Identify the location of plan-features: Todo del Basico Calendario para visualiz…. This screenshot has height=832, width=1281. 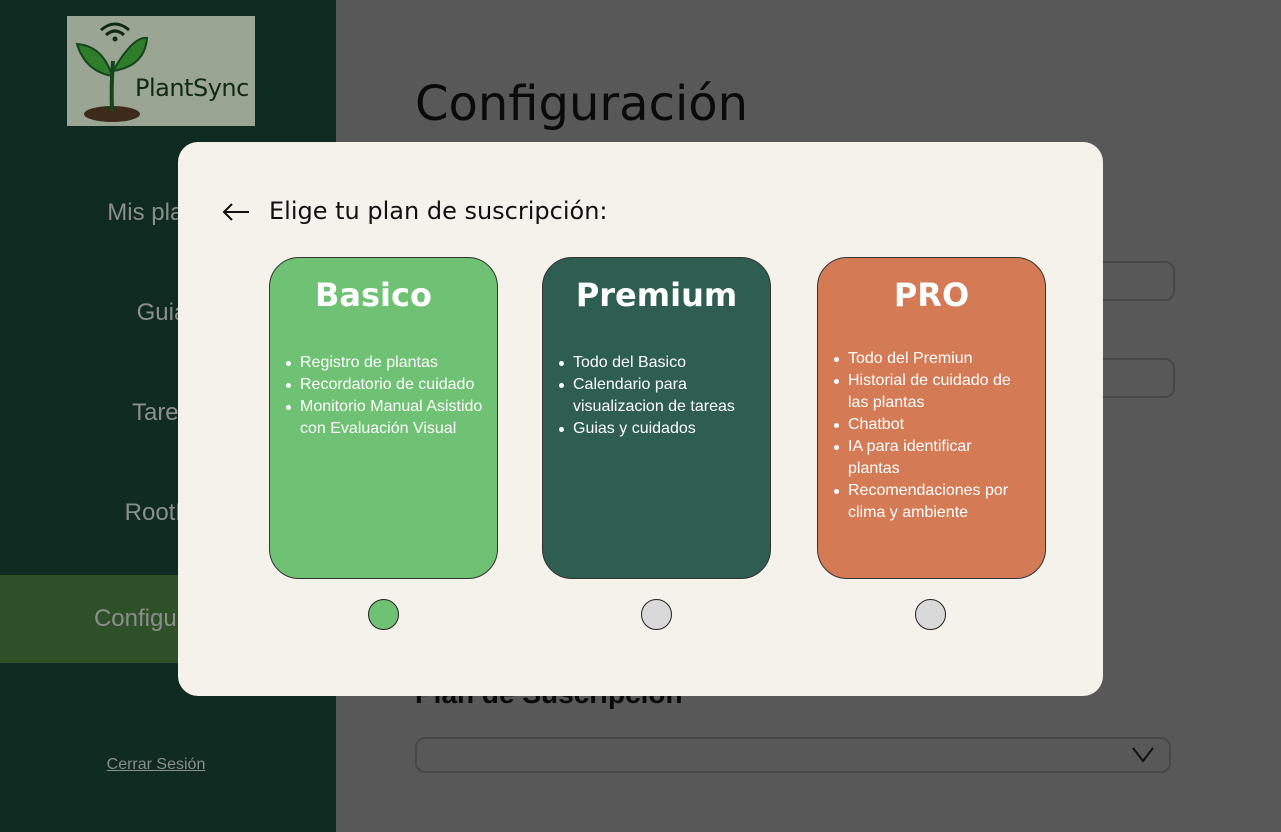
(648, 396).